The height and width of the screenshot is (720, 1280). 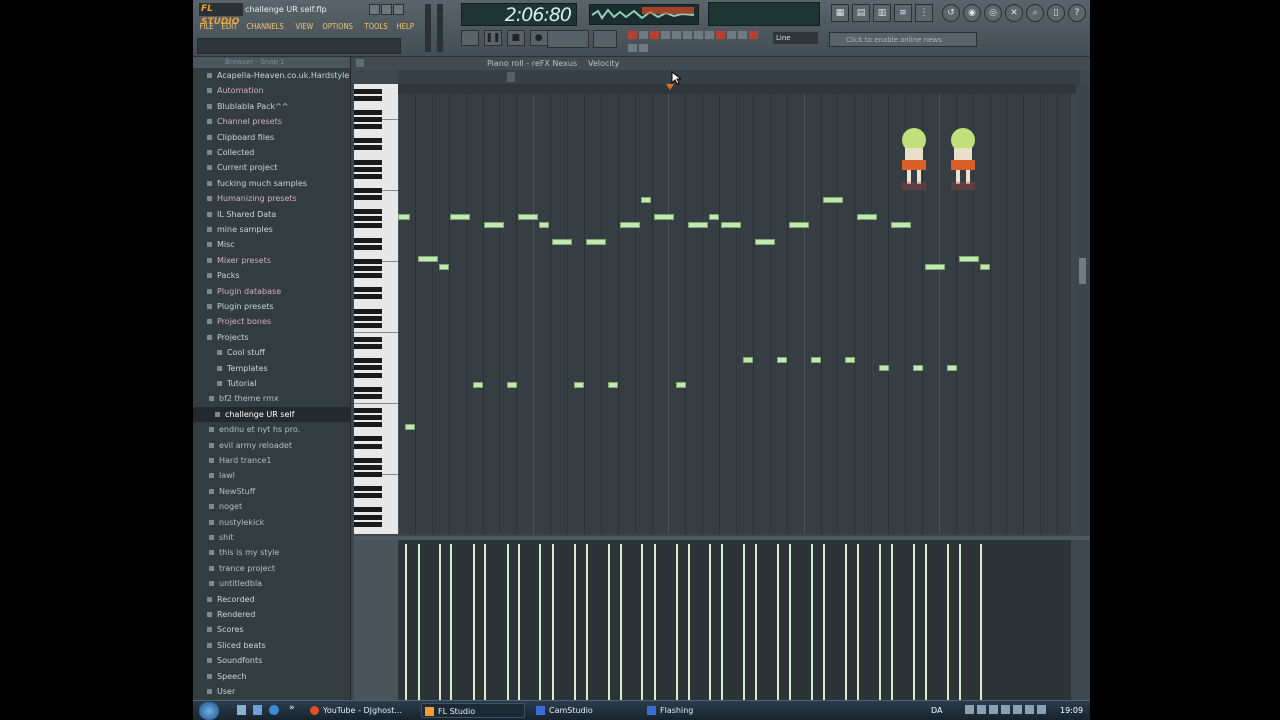 I want to click on start-button, so click(x=209, y=711).